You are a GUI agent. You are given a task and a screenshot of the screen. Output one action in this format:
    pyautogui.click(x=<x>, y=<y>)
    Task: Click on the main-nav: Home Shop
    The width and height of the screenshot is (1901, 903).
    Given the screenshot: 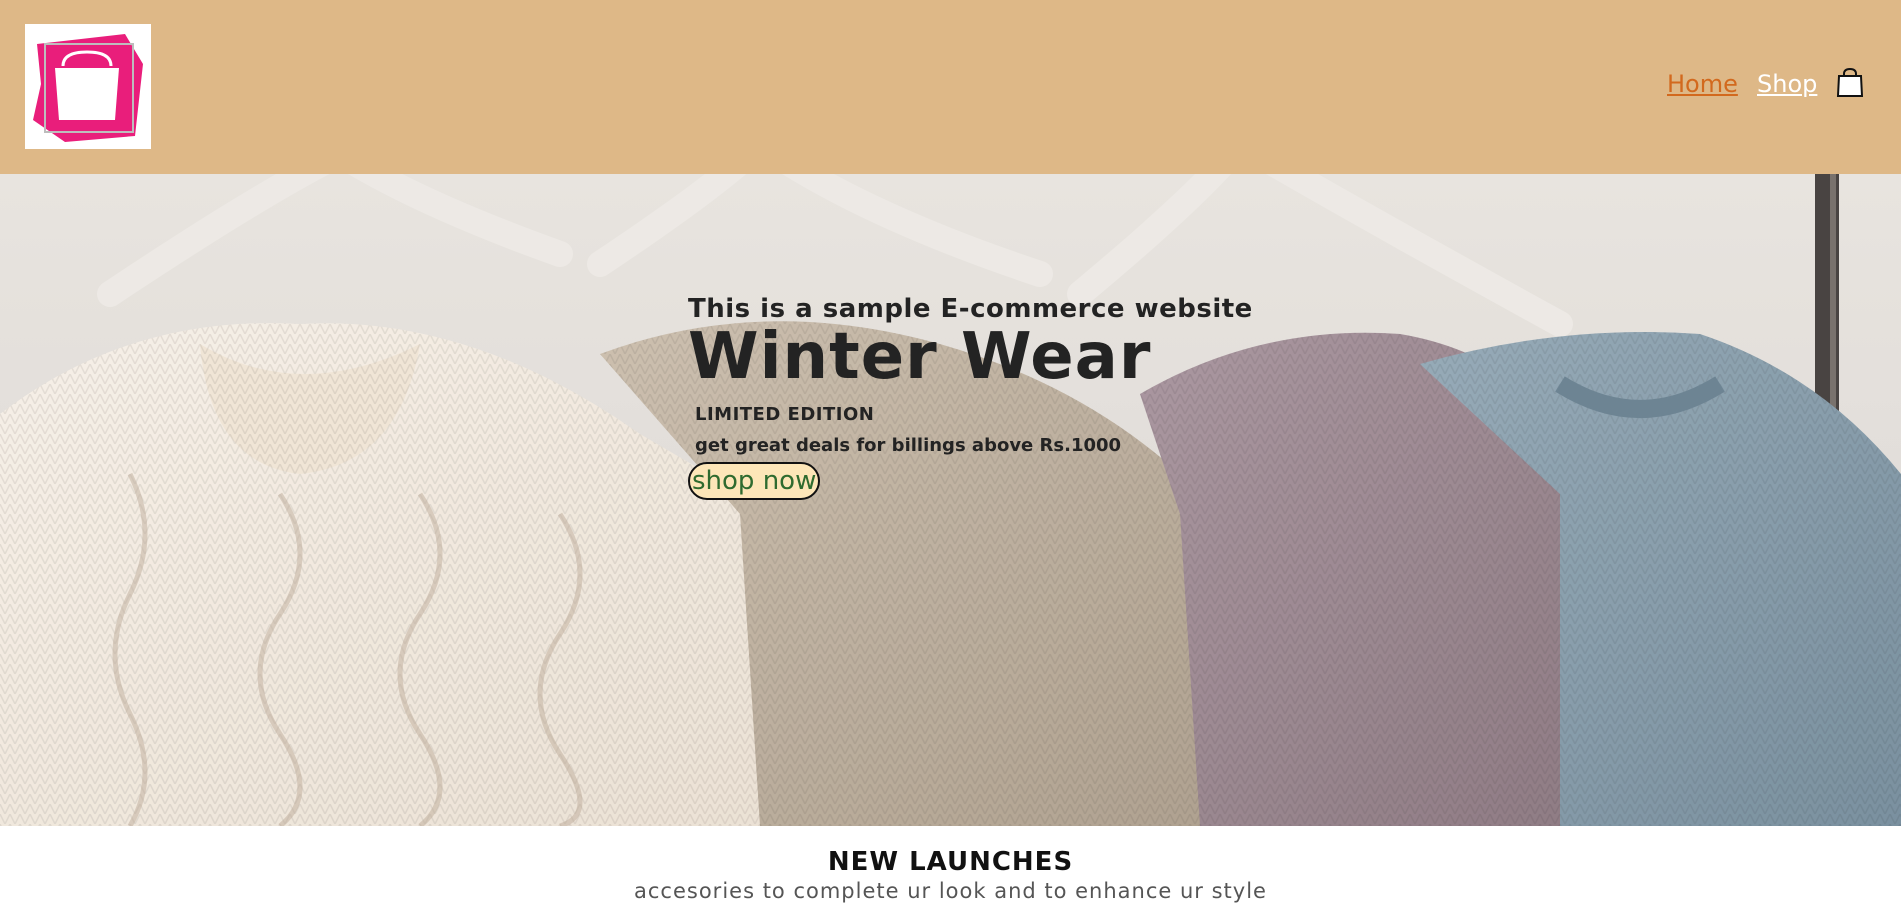 What is the action you would take?
    pyautogui.click(x=950, y=84)
    